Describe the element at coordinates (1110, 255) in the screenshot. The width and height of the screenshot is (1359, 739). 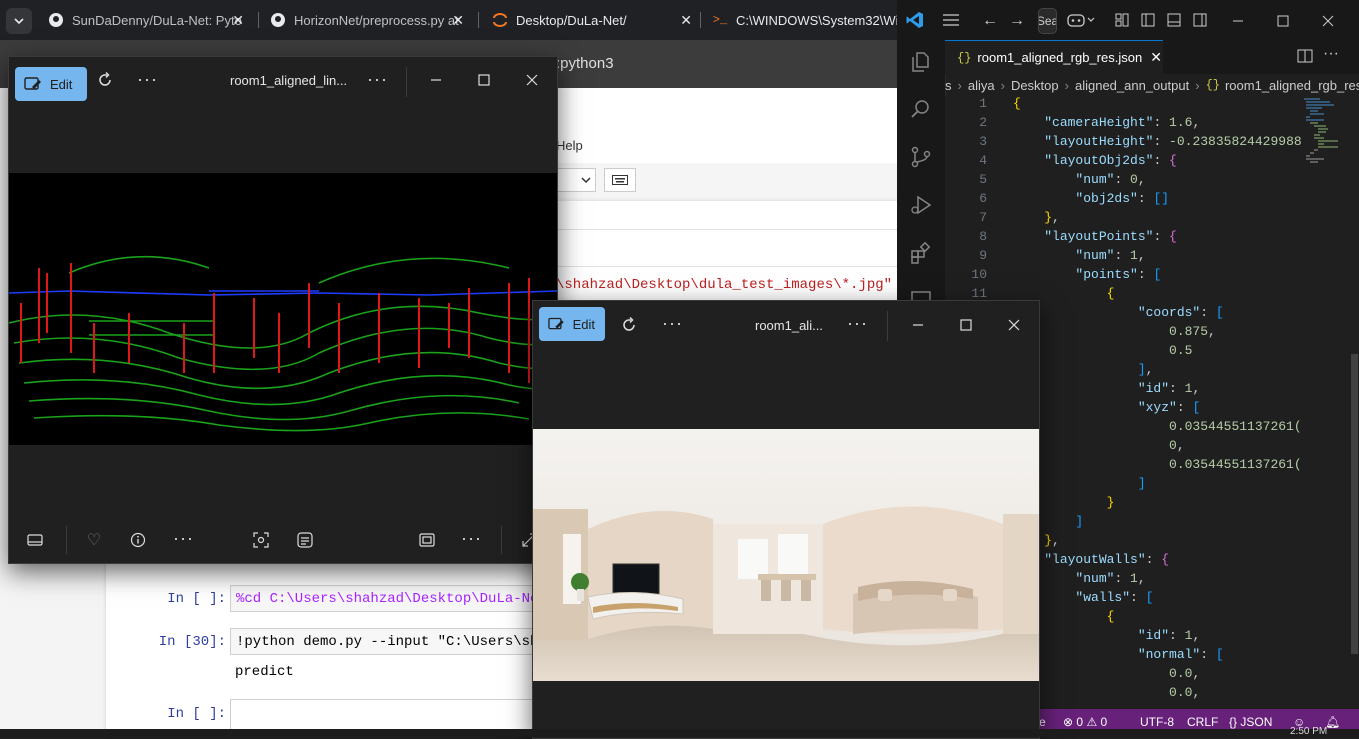
I see `code-line: "num": 1,` at that location.